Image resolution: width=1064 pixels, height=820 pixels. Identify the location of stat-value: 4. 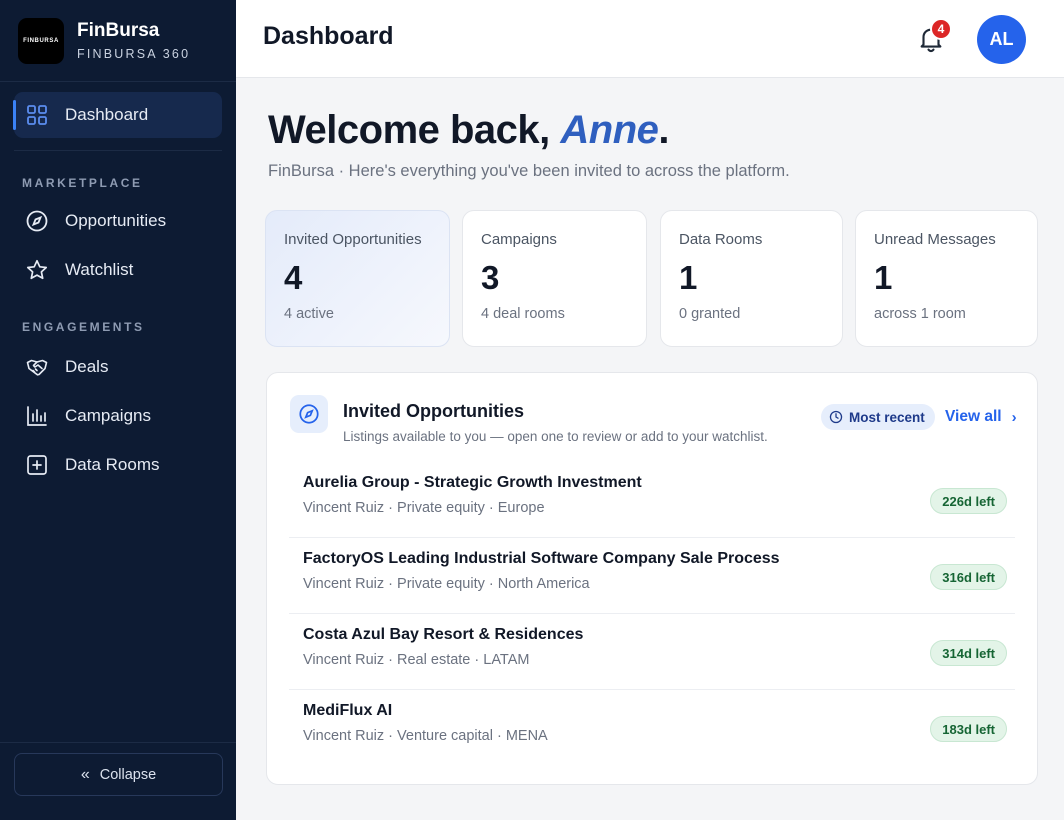
(293, 277).